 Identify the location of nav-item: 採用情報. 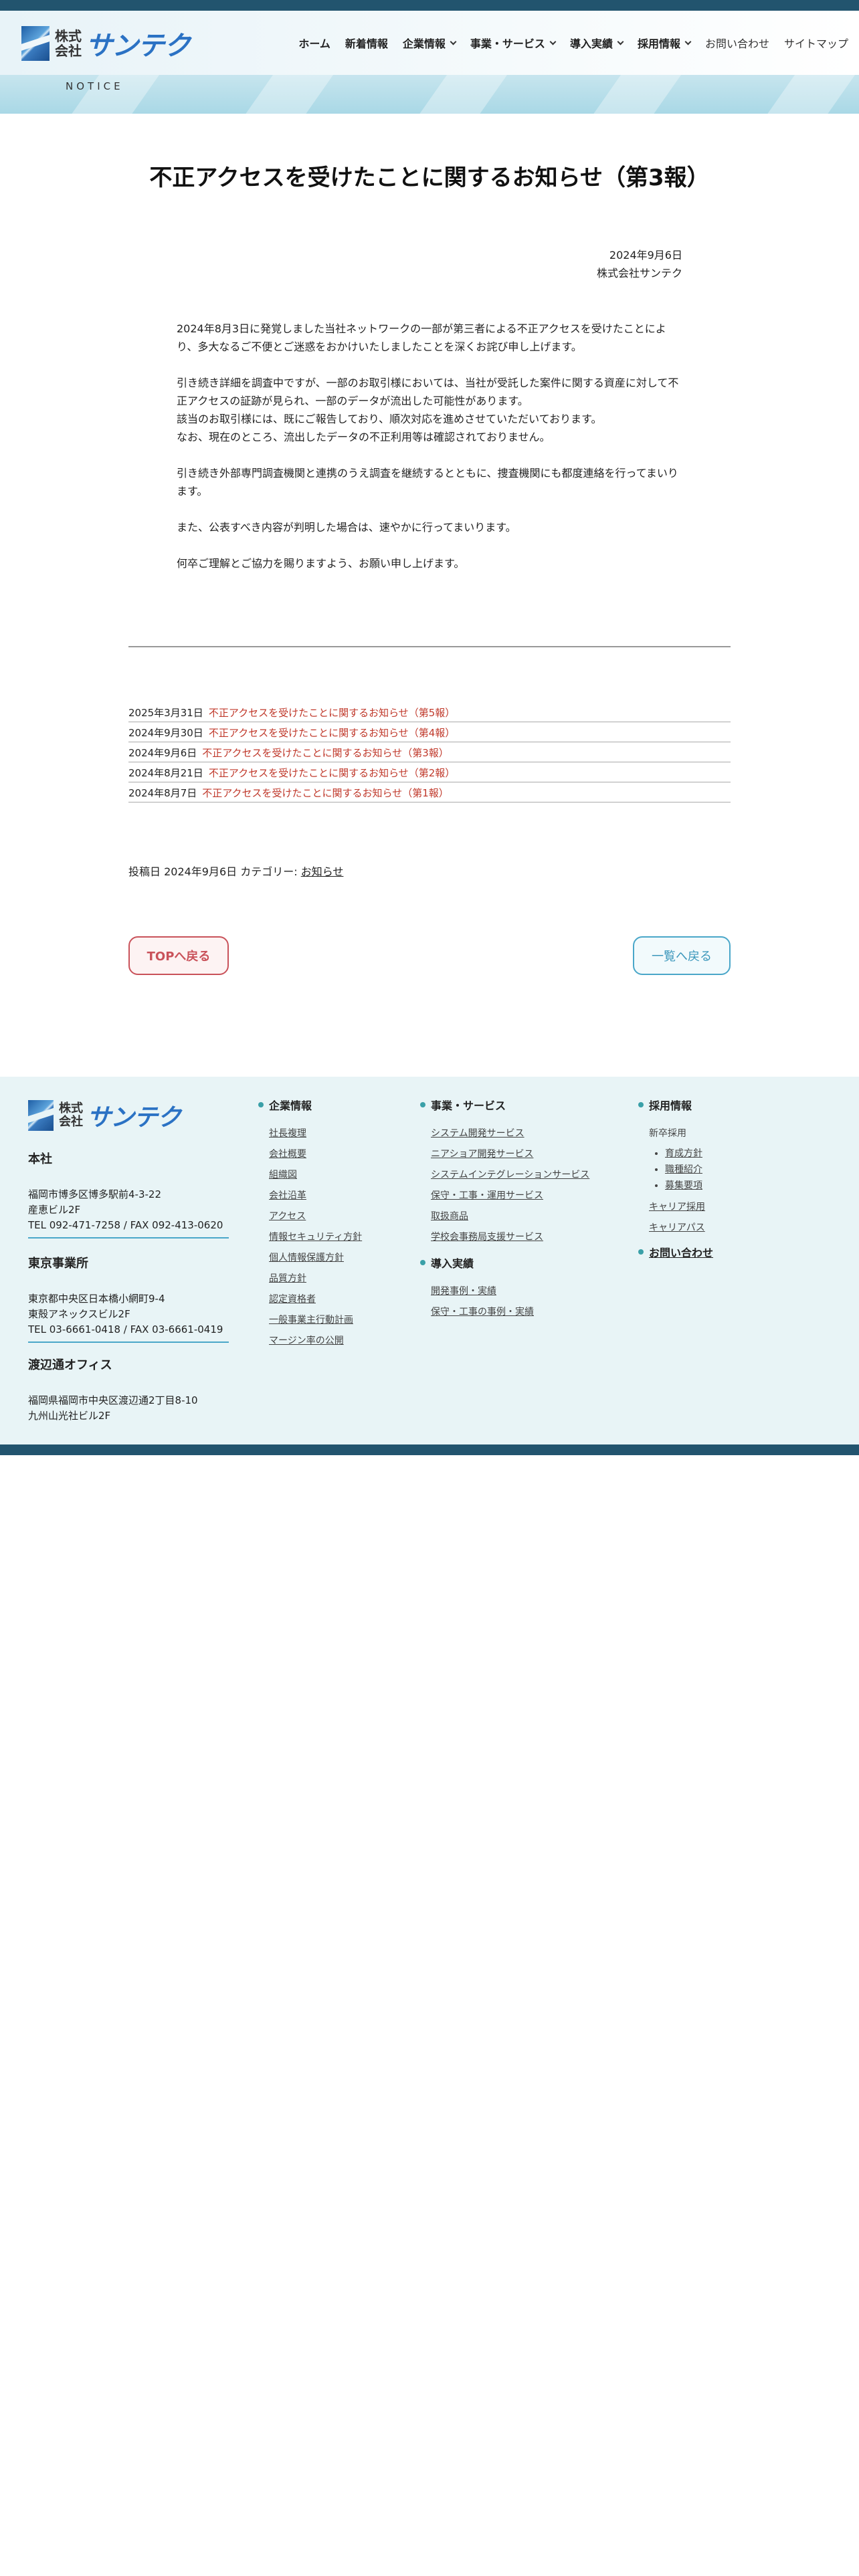
(664, 43).